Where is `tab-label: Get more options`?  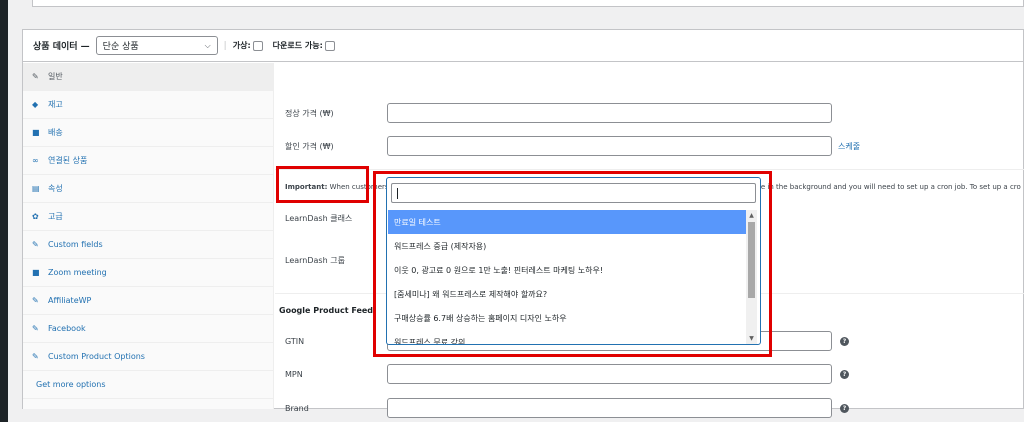 tab-label: Get more options is located at coordinates (71, 384).